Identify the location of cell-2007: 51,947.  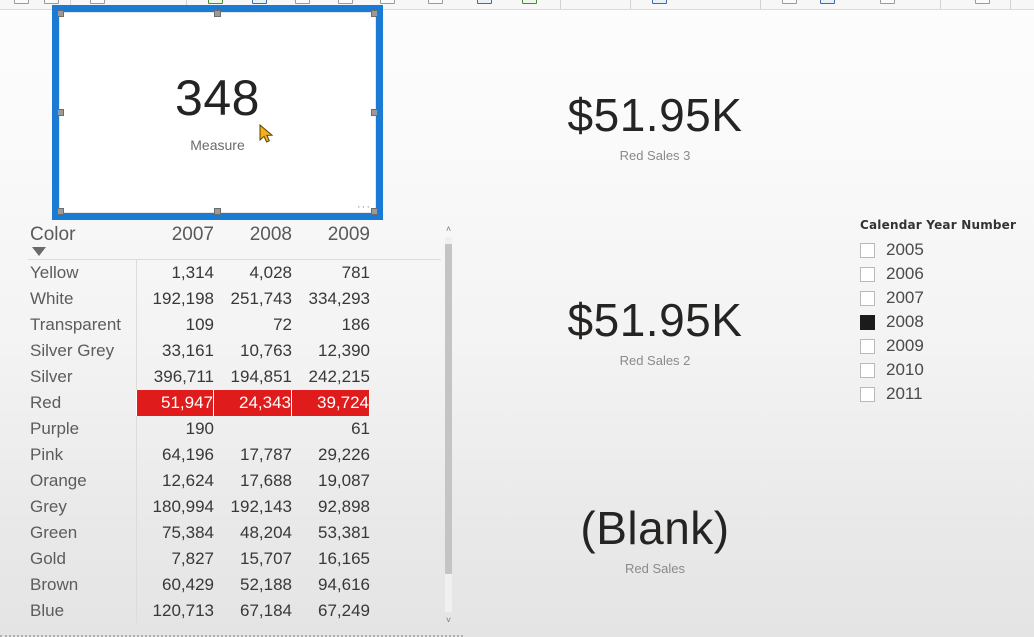
(175, 403).